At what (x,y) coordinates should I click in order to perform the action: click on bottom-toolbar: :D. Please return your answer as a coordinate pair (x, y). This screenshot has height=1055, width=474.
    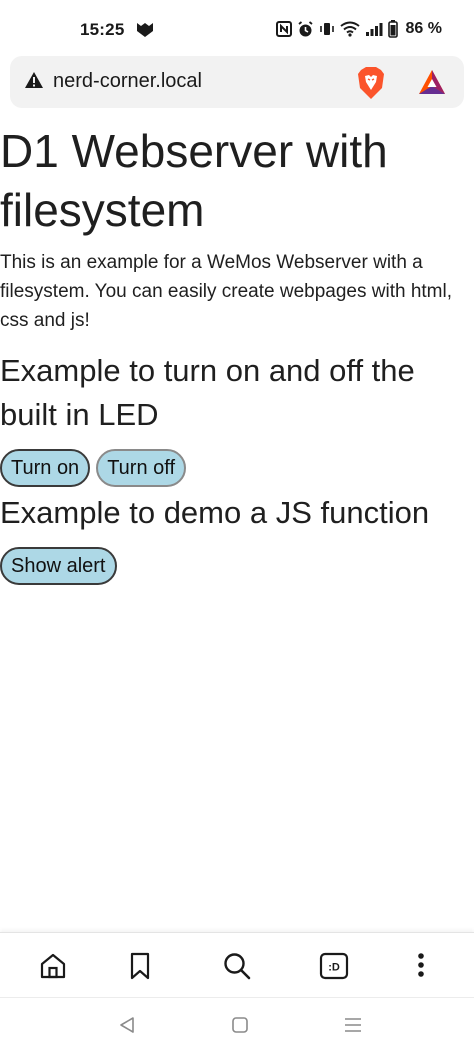
    Looking at the image, I should click on (237, 964).